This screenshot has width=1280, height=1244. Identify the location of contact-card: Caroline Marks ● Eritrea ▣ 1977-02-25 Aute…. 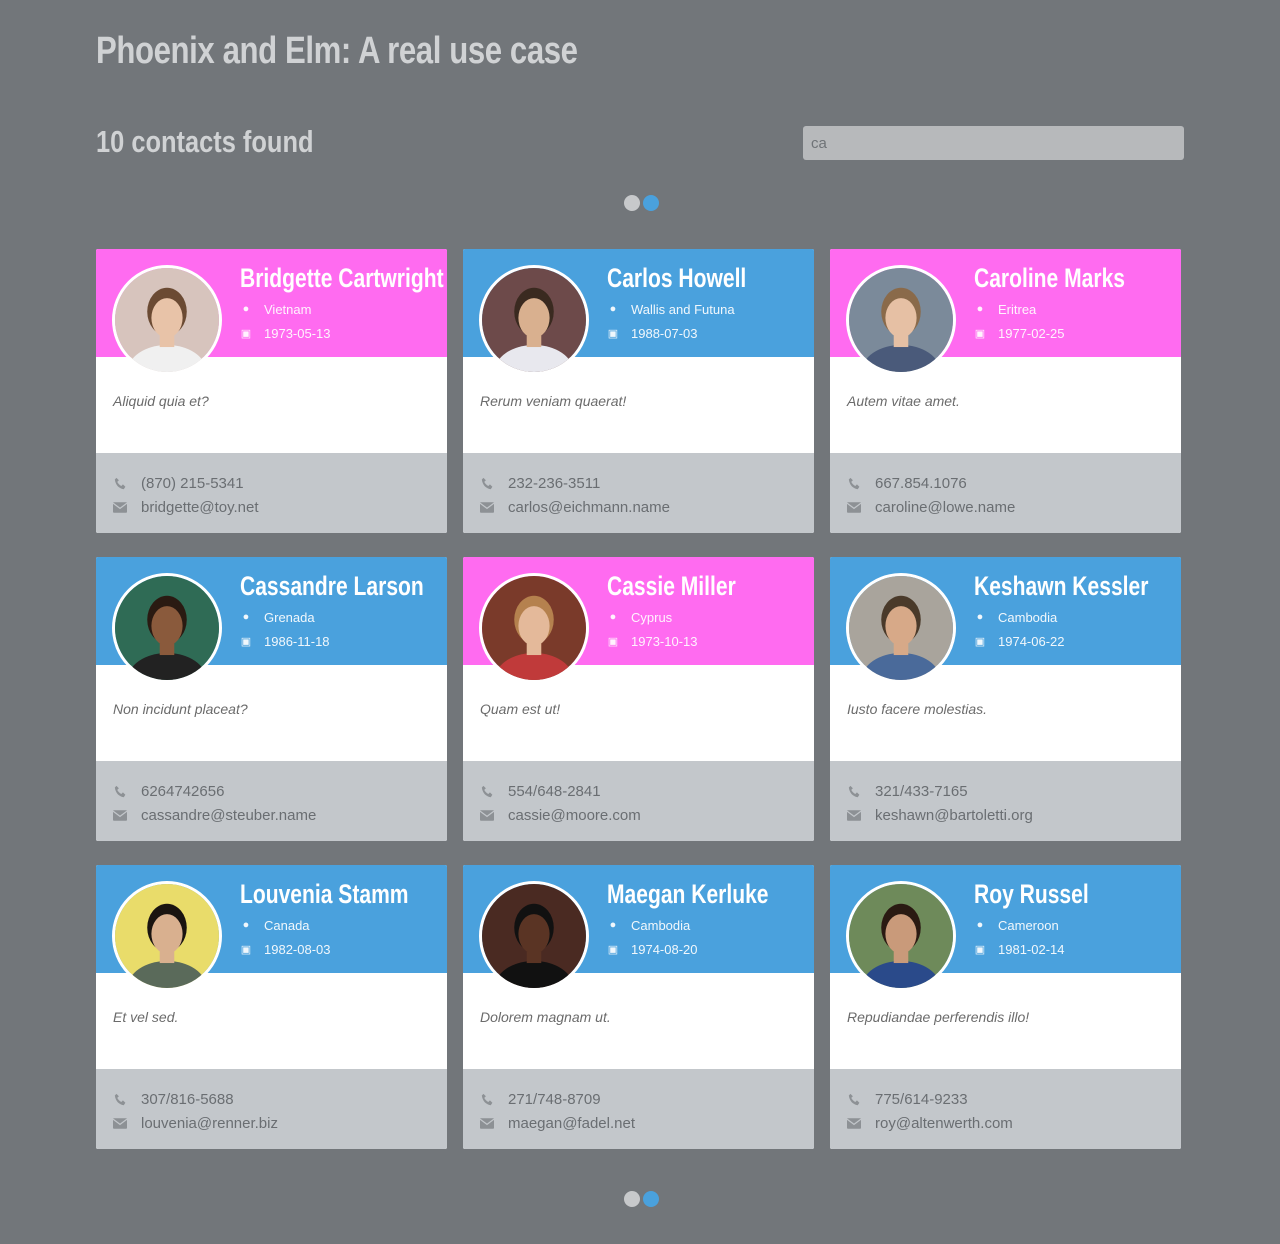
(1005, 391).